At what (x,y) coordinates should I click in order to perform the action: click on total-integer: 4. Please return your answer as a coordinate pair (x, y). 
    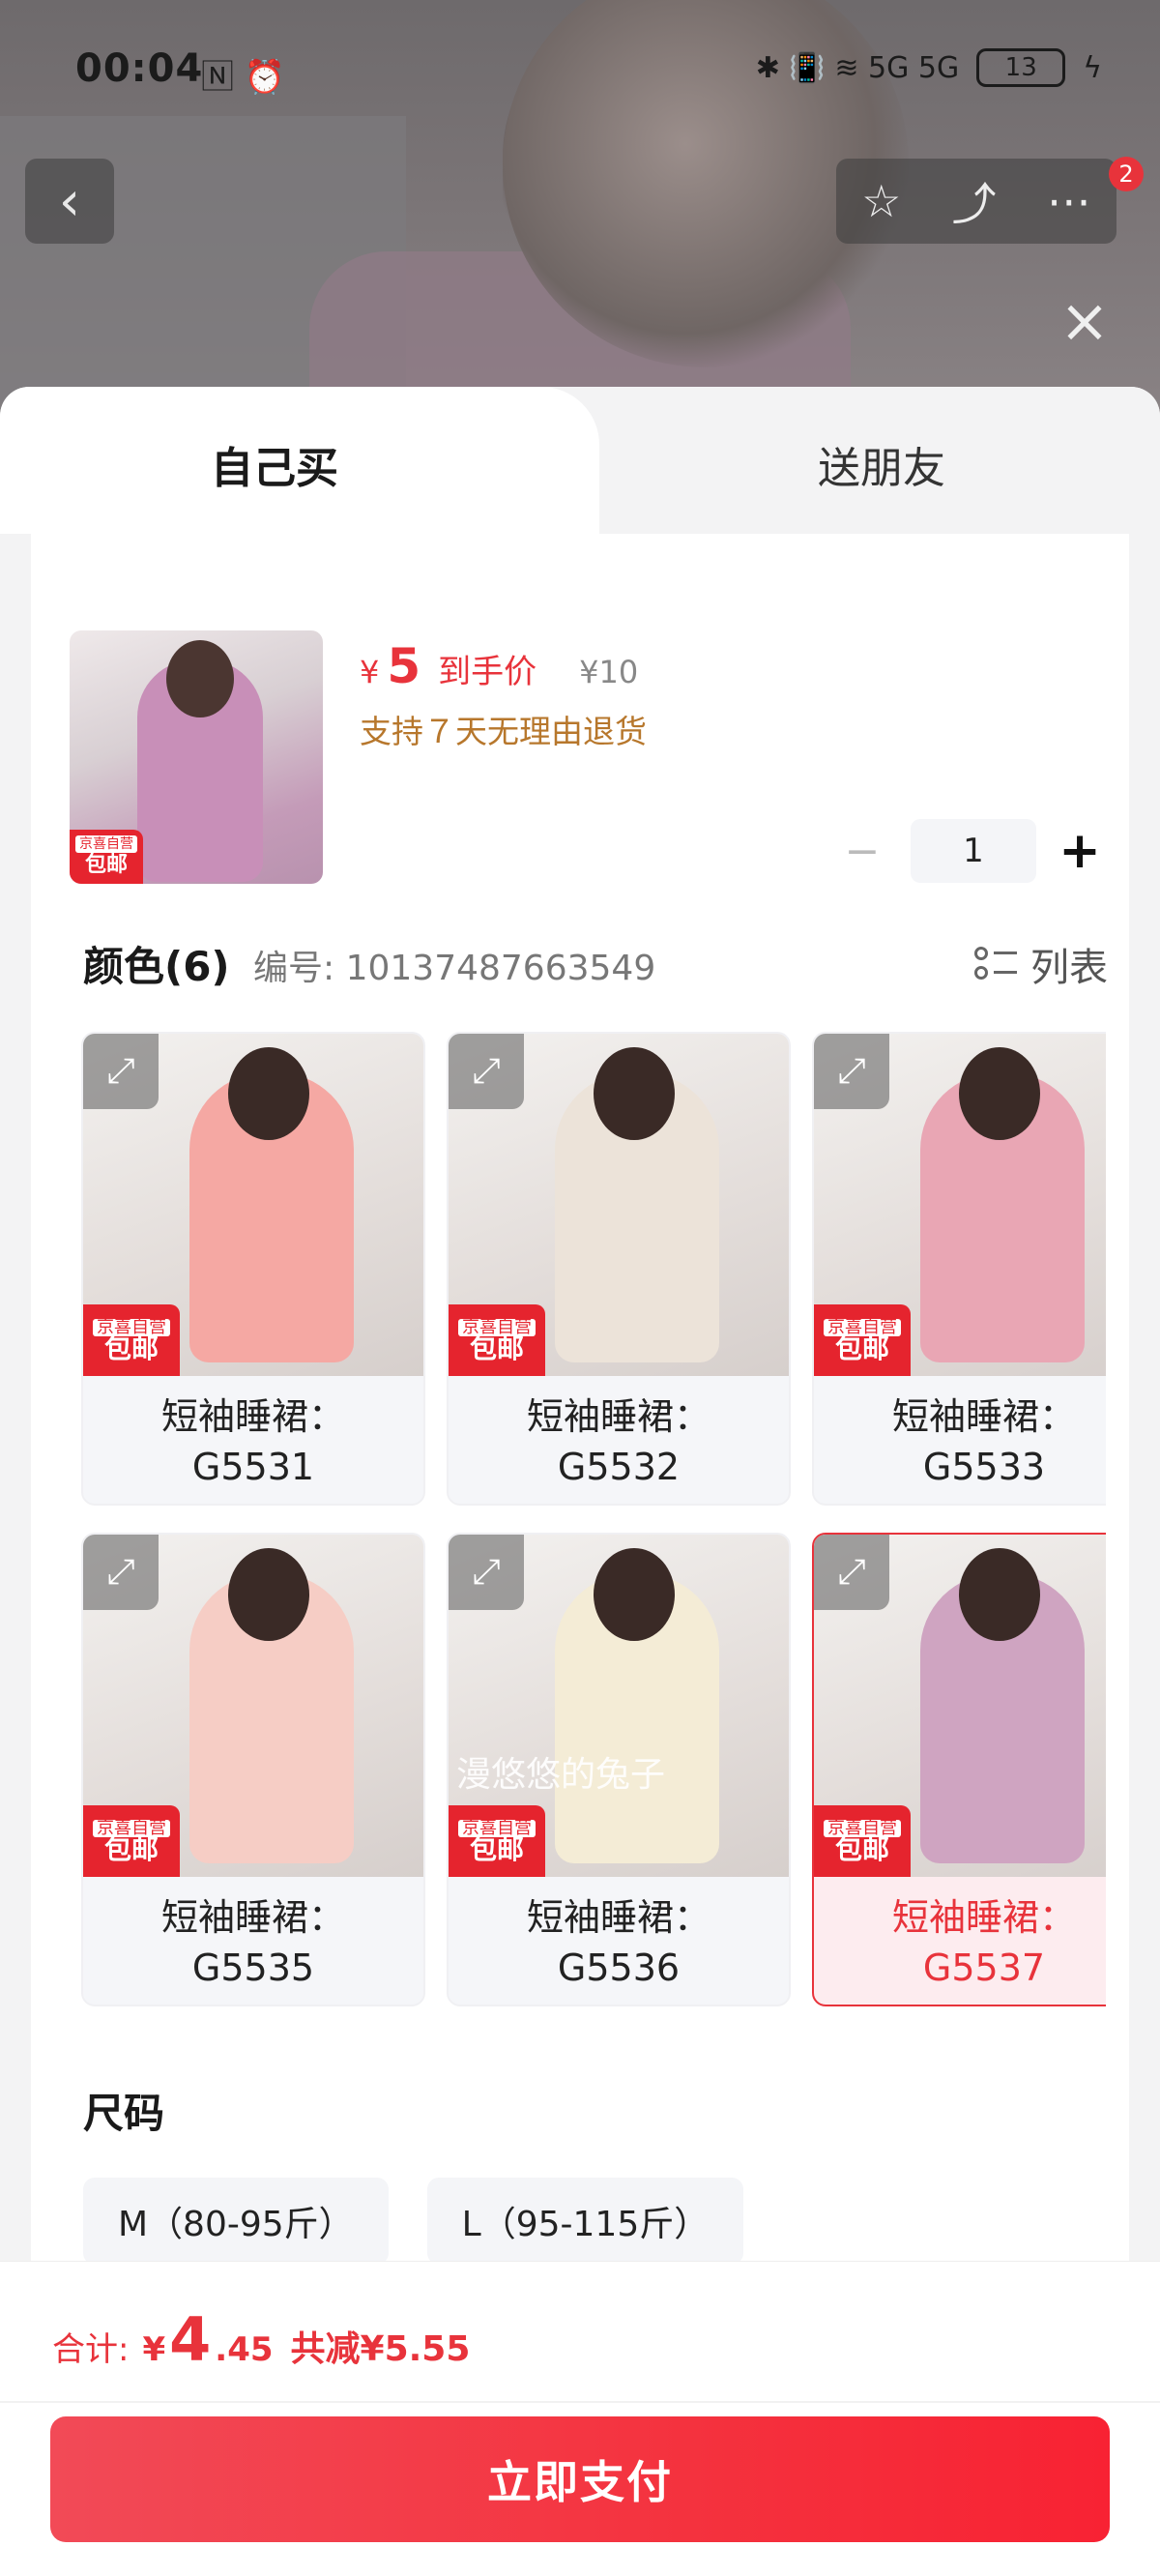
    Looking at the image, I should click on (191, 2339).